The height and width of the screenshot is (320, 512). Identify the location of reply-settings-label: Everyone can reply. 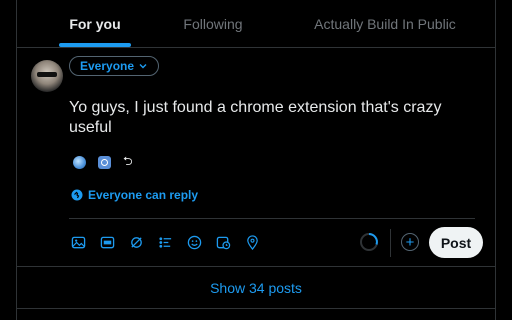
(143, 195).